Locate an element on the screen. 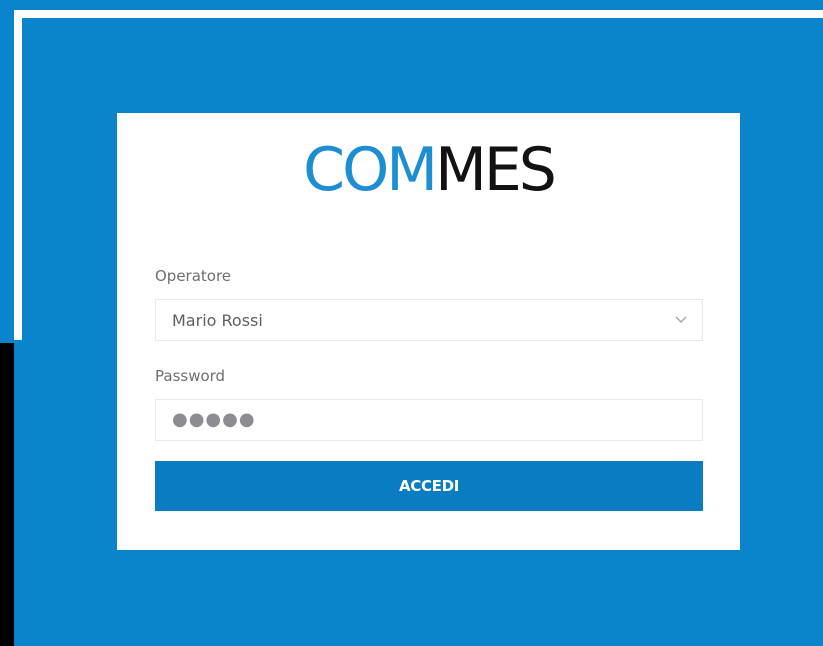 The height and width of the screenshot is (646, 823). screen-edge is located at coordinates (7, 494).